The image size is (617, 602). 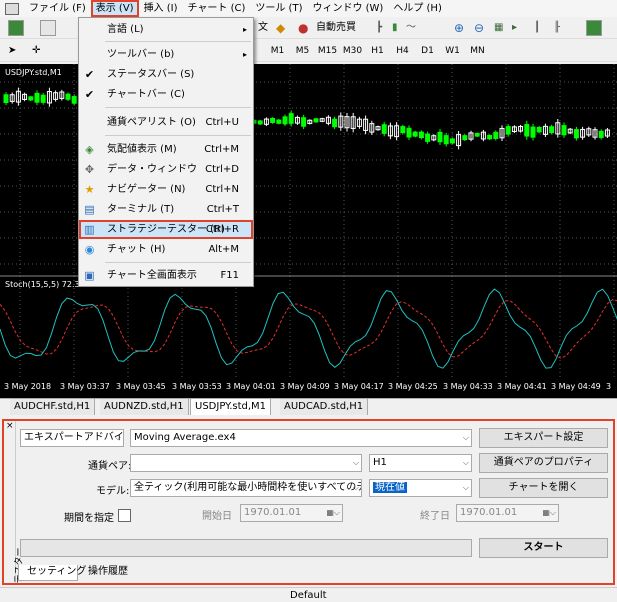 What do you see at coordinates (308, 594) in the screenshot?
I see `status-bar: Default` at bounding box center [308, 594].